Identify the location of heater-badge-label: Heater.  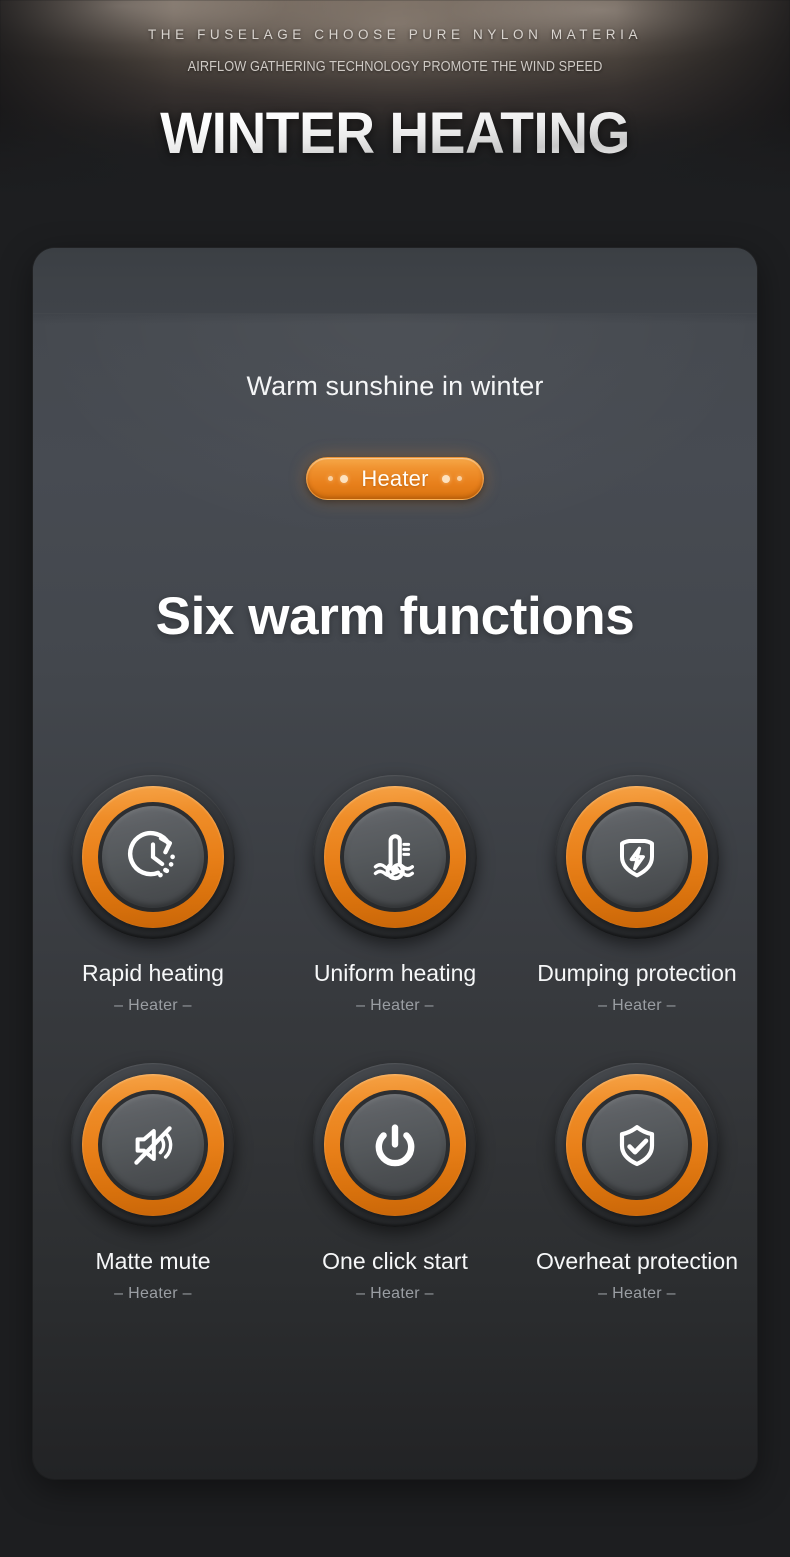
(395, 478).